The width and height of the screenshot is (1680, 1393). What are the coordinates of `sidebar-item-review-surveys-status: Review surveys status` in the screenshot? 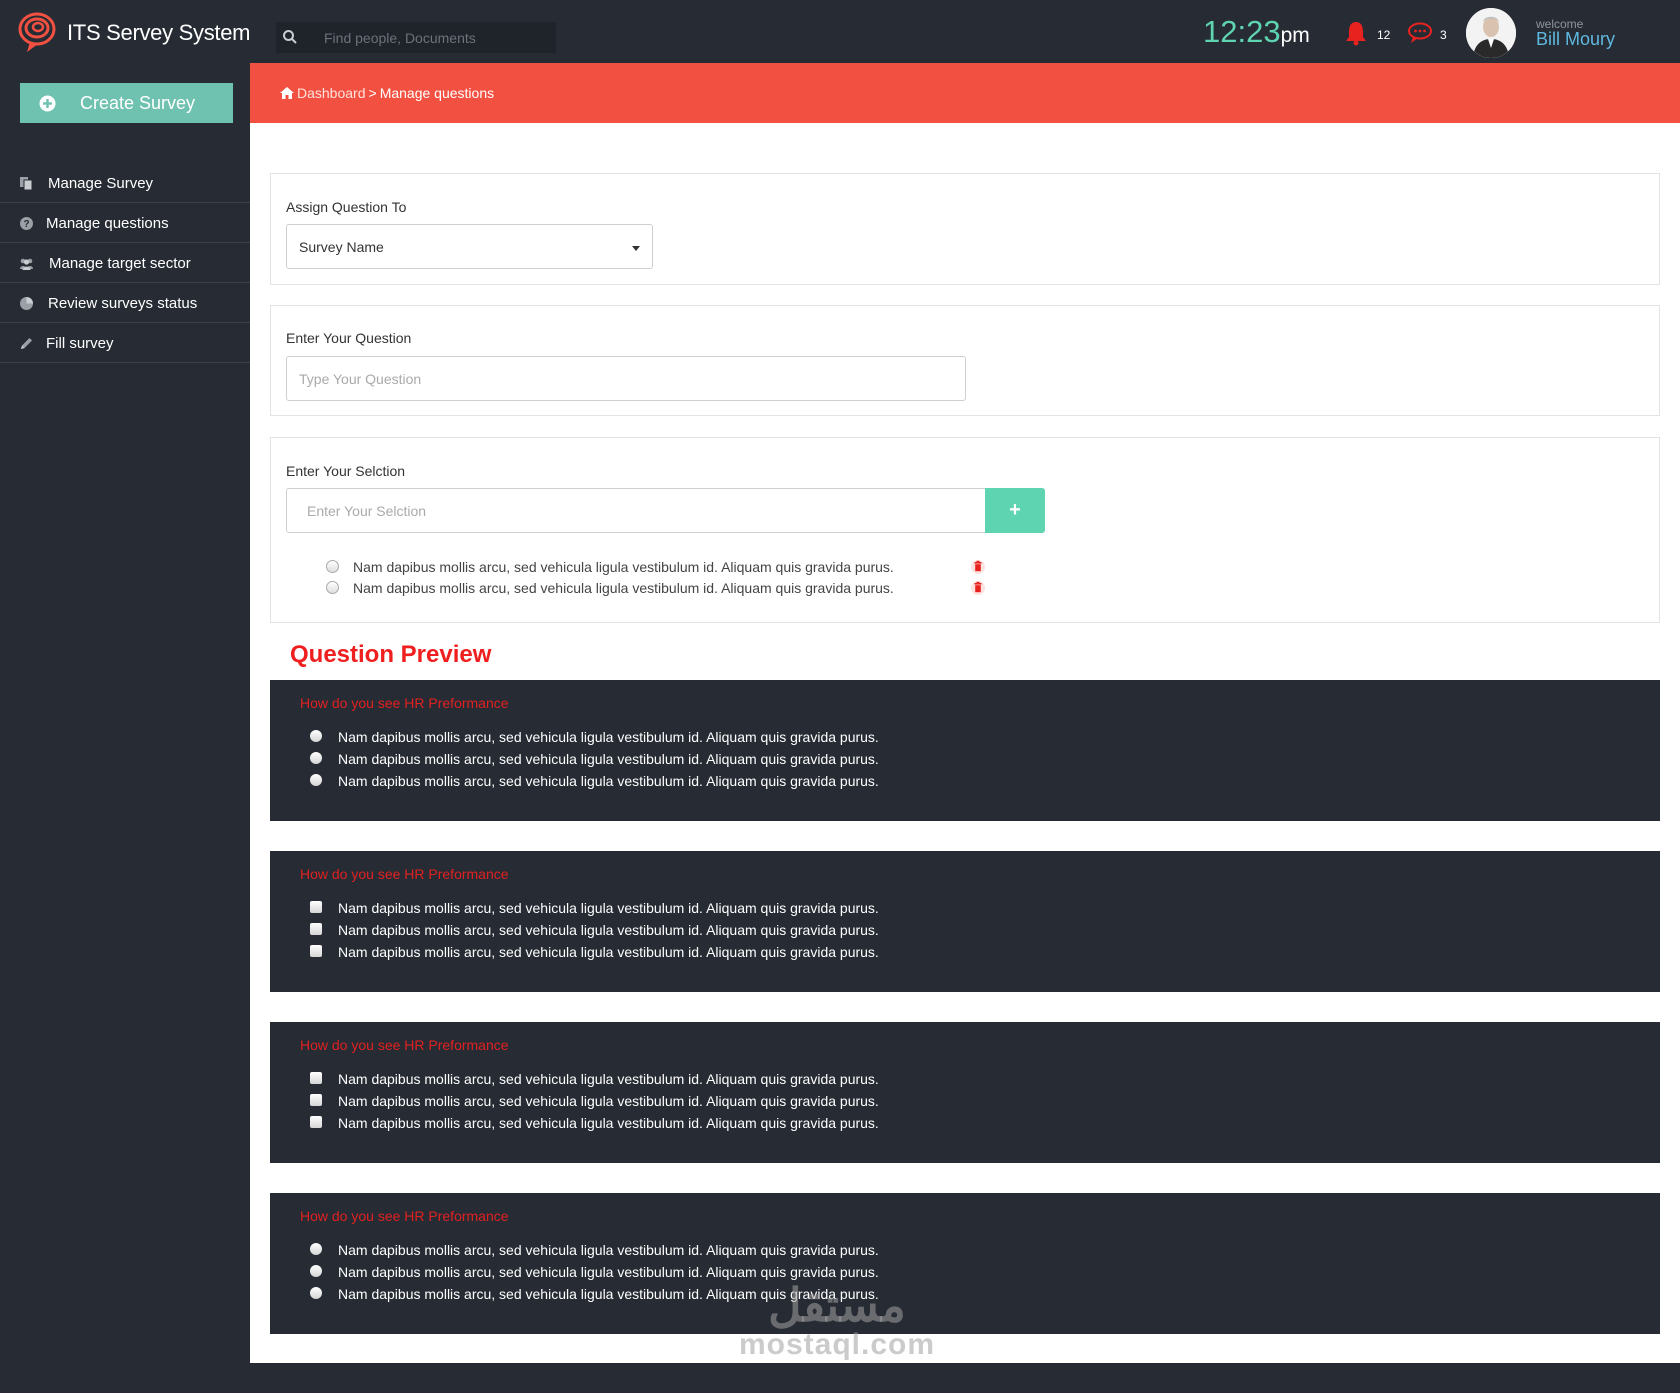 It's located at (125, 303).